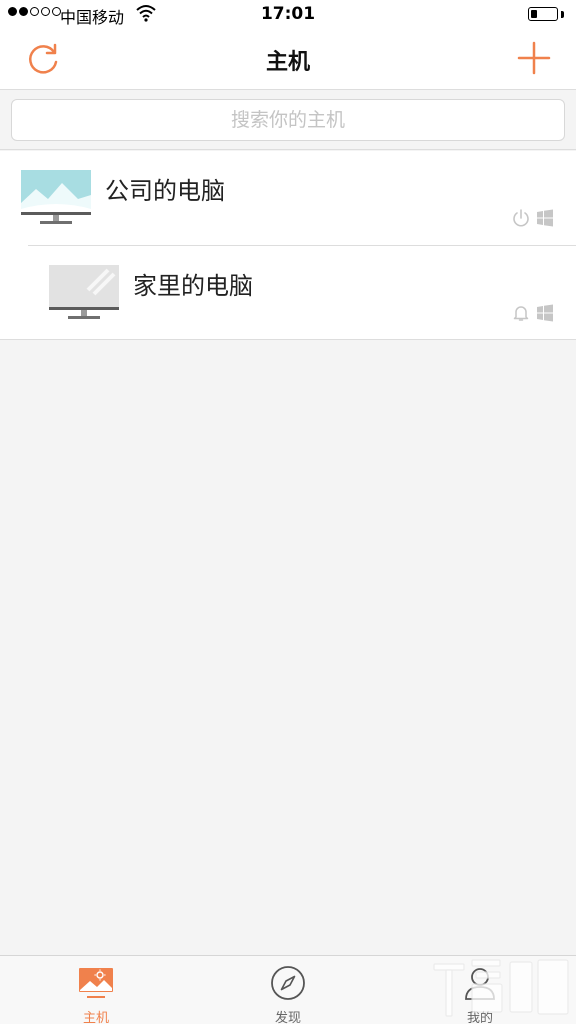 This screenshot has height=1024, width=576. Describe the element at coordinates (562, 14) in the screenshot. I see `battery-cap` at that location.